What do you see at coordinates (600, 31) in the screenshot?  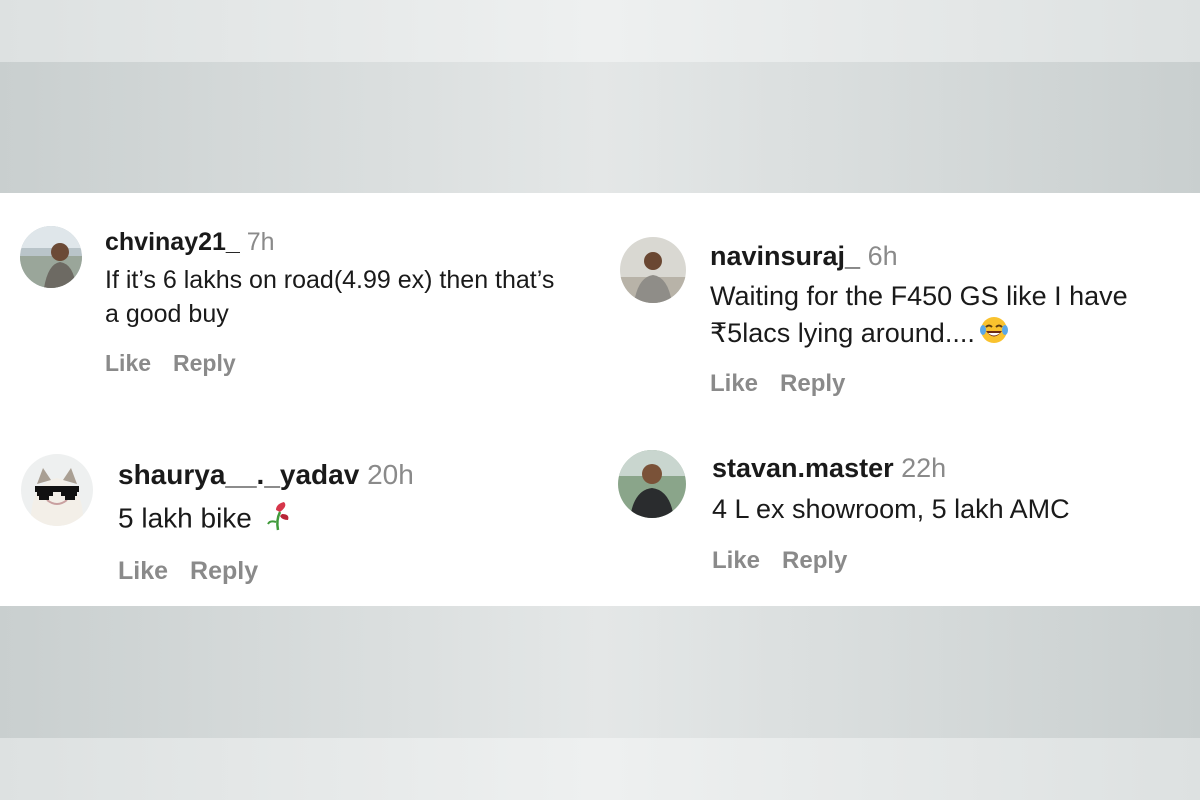 I see `background-band-top` at bounding box center [600, 31].